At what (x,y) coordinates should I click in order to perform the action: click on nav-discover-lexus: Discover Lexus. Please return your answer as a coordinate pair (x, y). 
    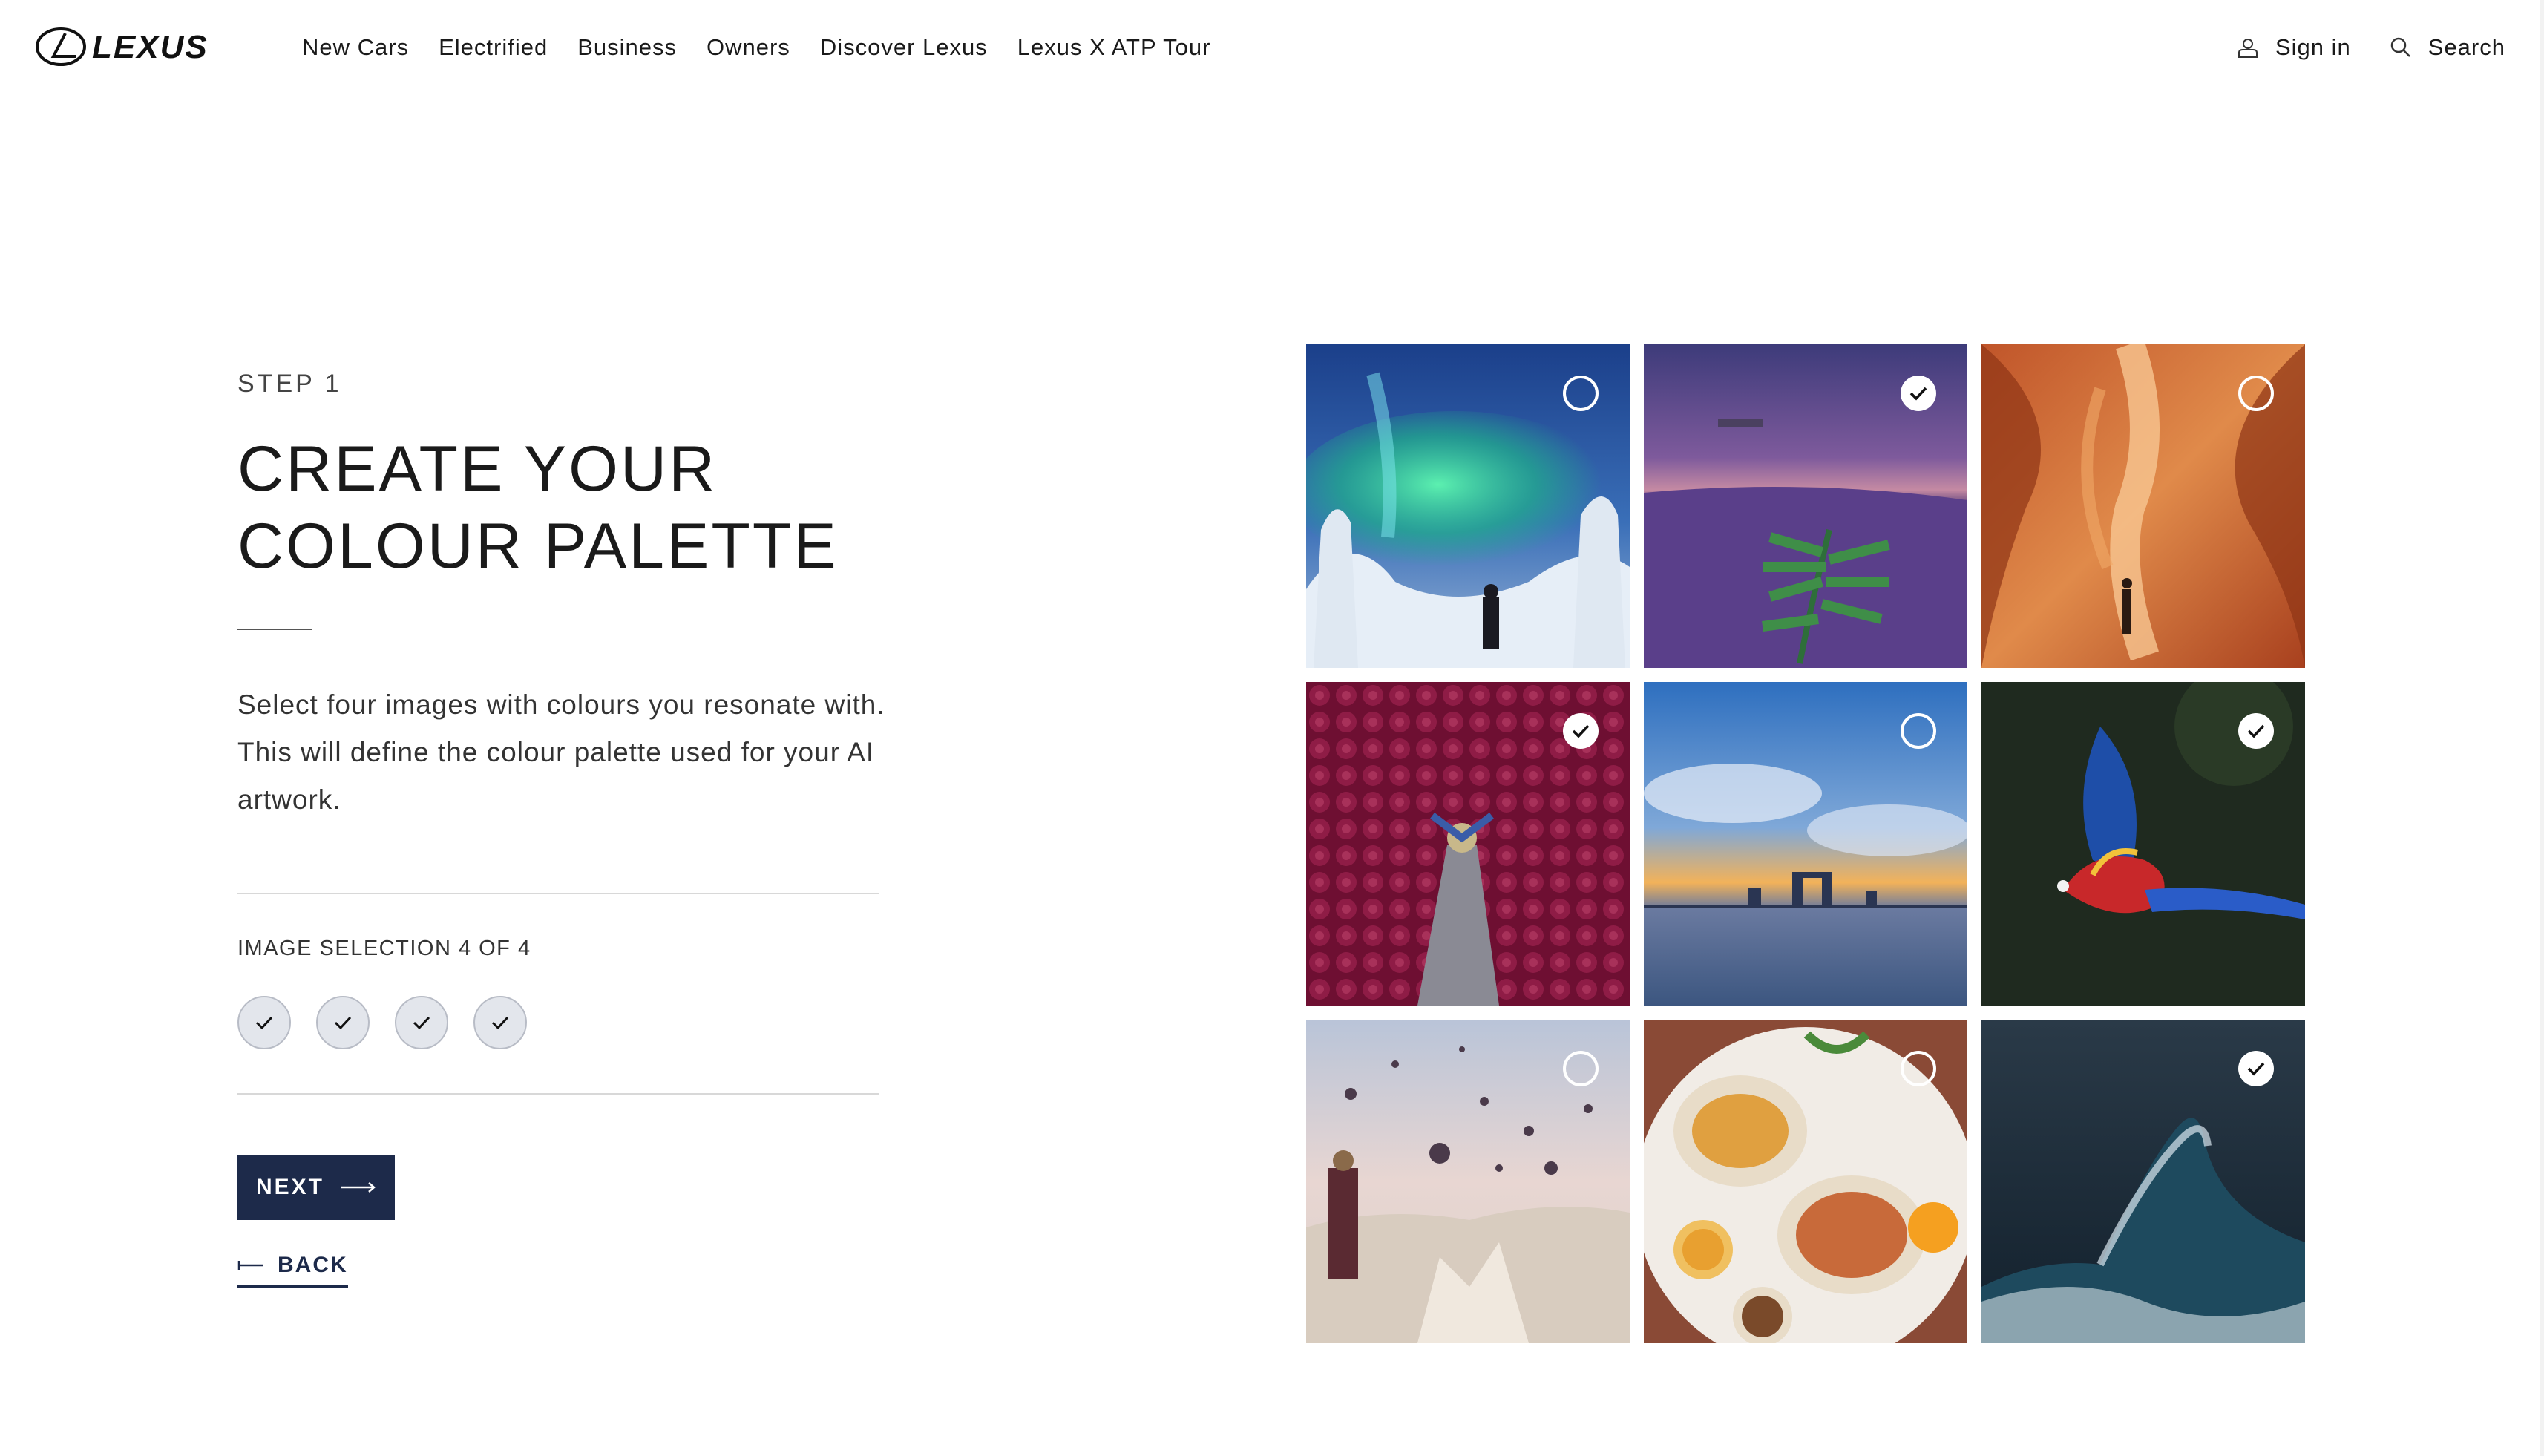
    Looking at the image, I should click on (904, 48).